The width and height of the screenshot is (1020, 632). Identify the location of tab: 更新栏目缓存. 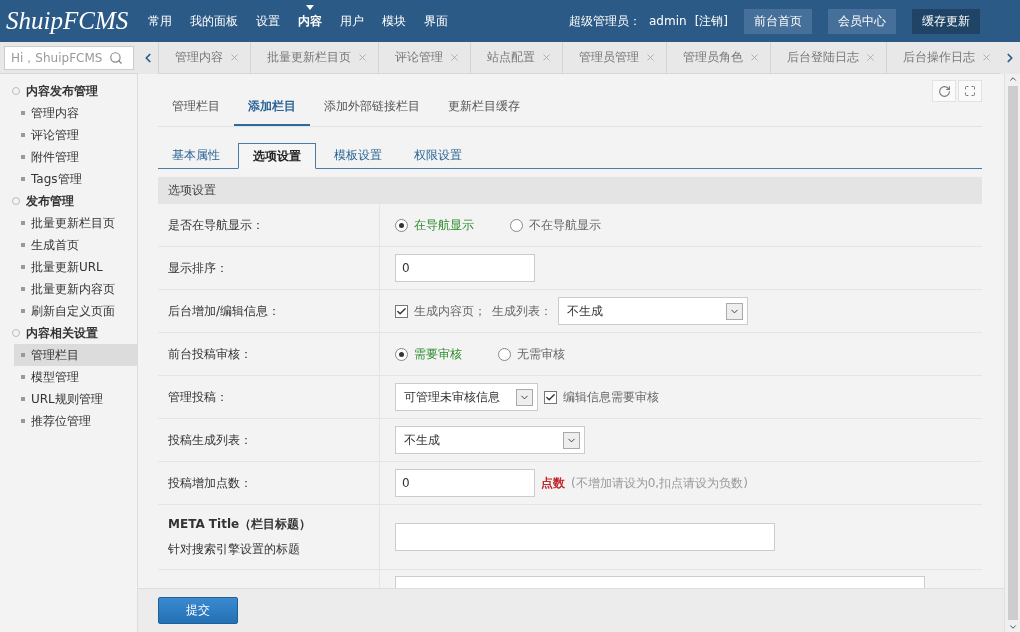
(484, 107).